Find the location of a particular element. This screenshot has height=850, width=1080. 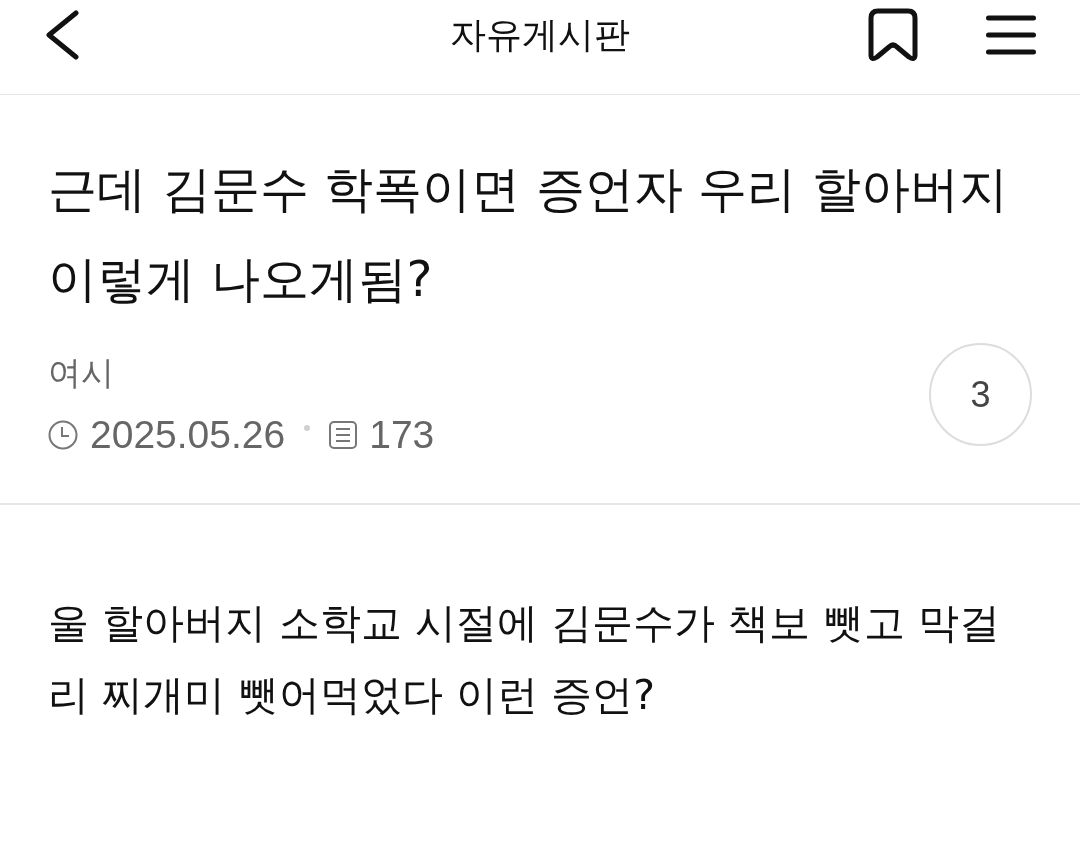

post-body: 울 할아버지 소학교 시절에 김문수가 책보 뺏고 막걸리 찌개미 뺏어먹었다 이런 증언? is located at coordinates (525, 659).